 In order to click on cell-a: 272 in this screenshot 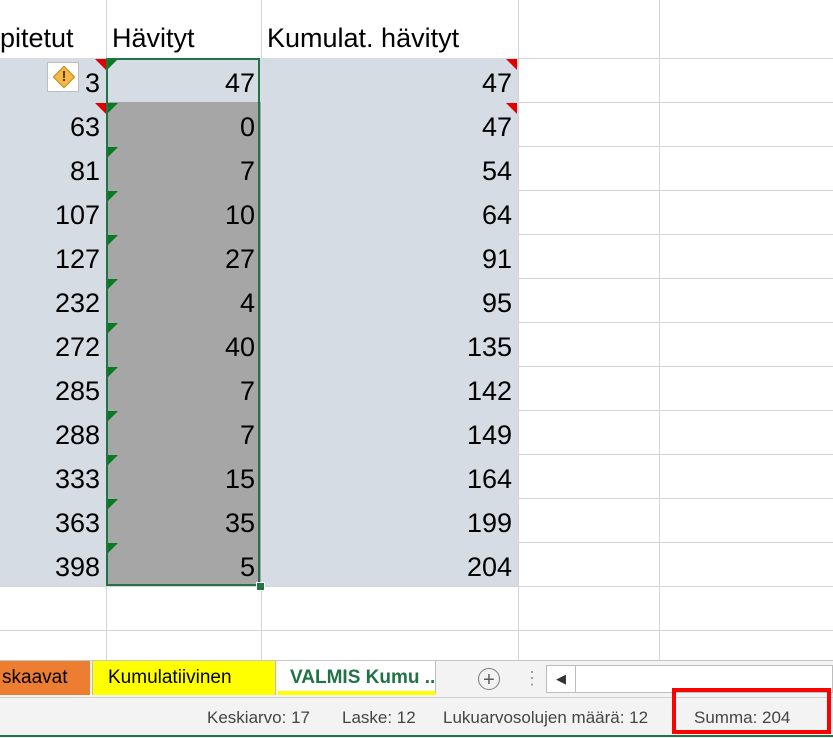, I will do `click(53, 344)`.